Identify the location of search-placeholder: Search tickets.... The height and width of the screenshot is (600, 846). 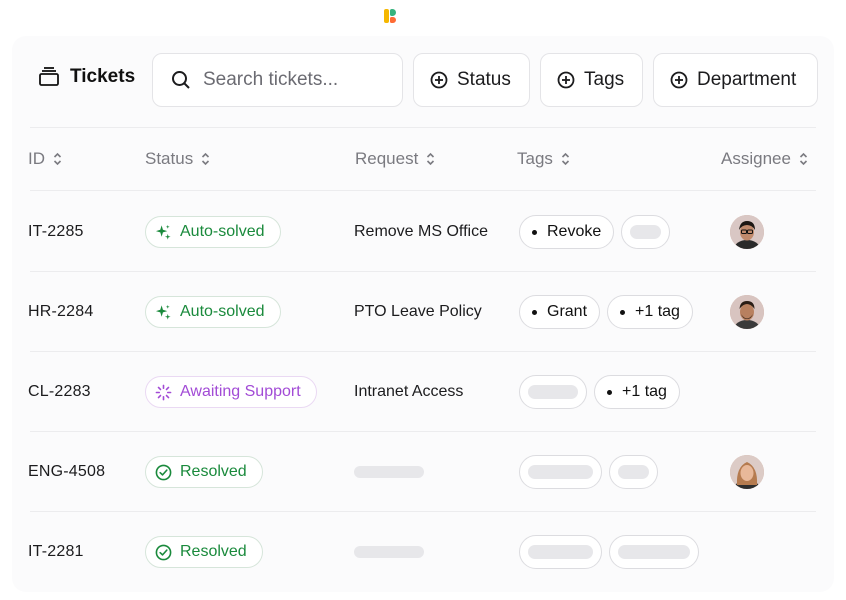
(271, 79).